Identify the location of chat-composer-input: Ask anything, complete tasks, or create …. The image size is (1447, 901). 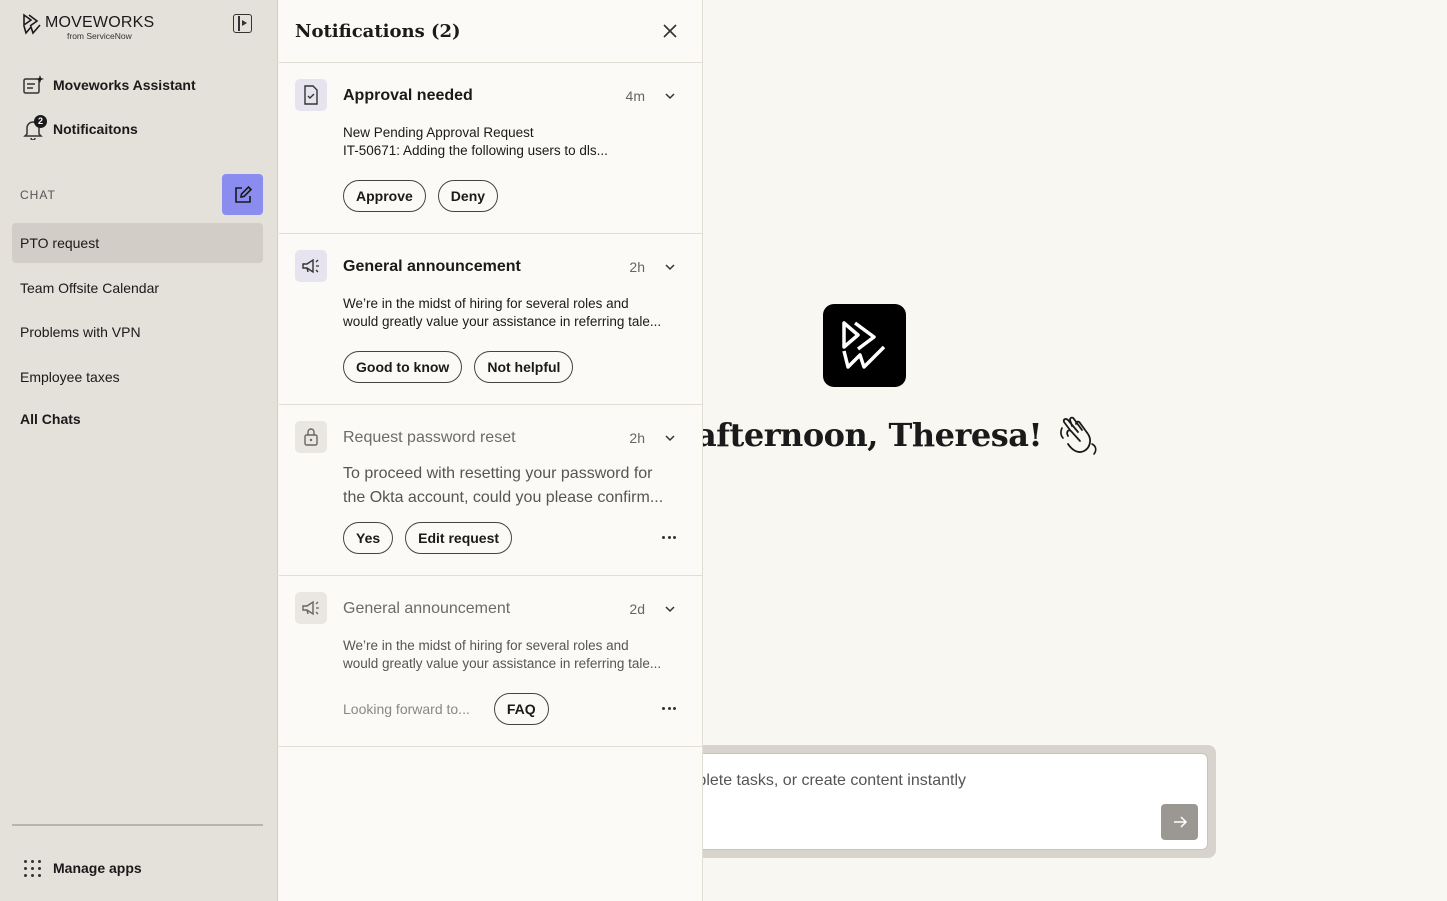
(955, 801).